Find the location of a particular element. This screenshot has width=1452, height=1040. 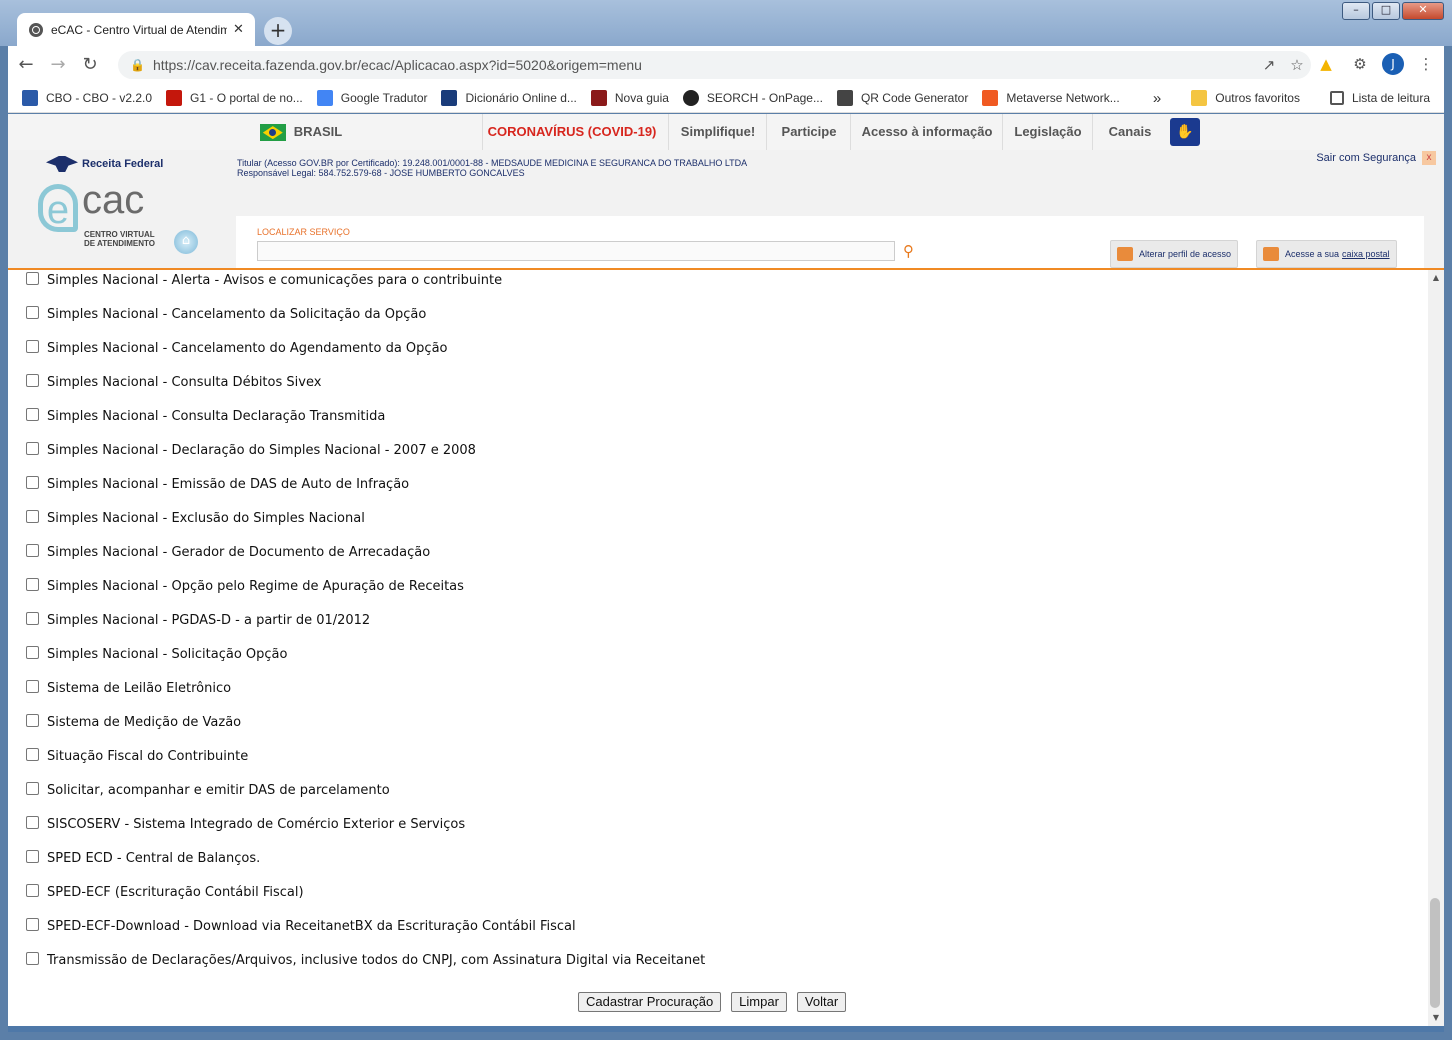

page-scrollbar: ▲ ▼ is located at coordinates (1436, 648).